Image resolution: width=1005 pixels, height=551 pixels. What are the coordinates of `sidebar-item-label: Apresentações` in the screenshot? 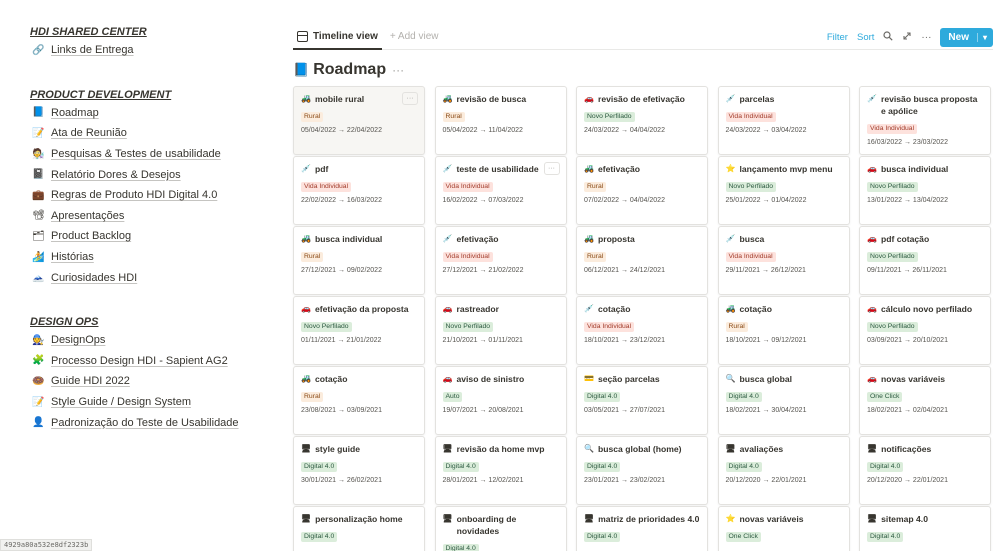 It's located at (88, 215).